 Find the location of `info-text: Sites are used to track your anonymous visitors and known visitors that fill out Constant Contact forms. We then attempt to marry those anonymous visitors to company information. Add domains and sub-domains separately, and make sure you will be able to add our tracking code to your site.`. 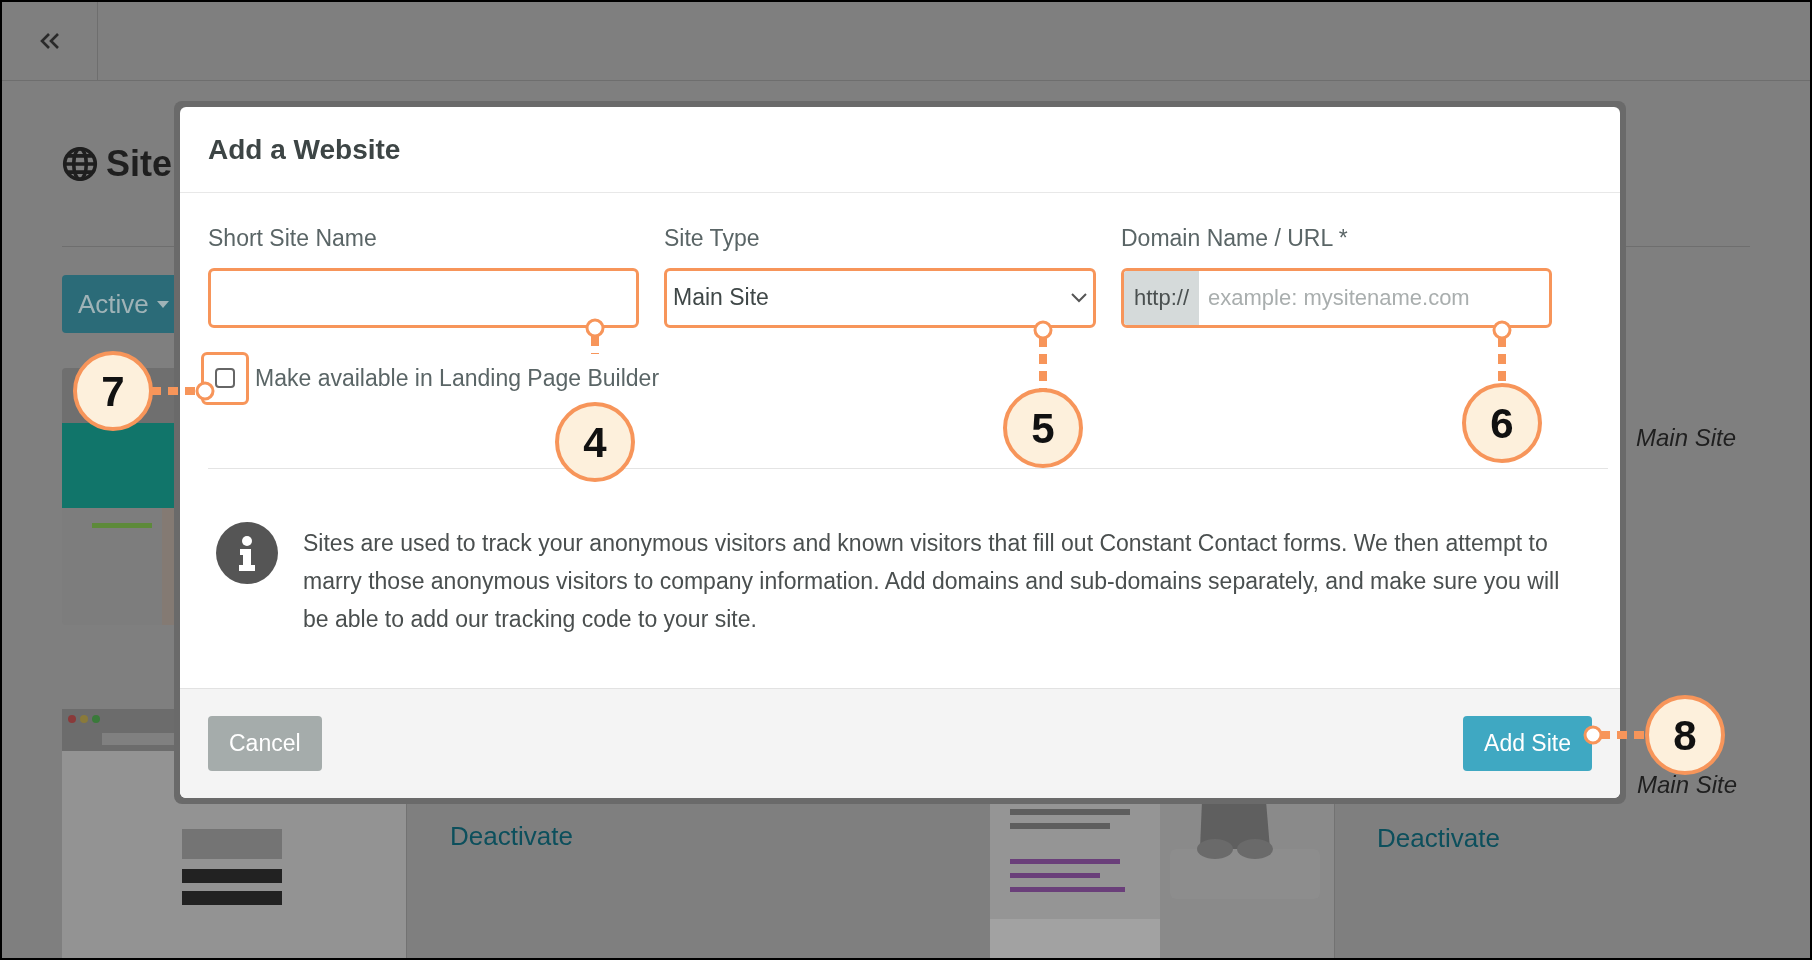

info-text: Sites are used to track your anonymous visitors and known visitors that fill out Constant Contact forms. We then attempt to marry those anonymous visitors to company information. Add domains and sub-domains separately, and make sure you will be able to add our tracking code to your site. is located at coordinates (932, 581).